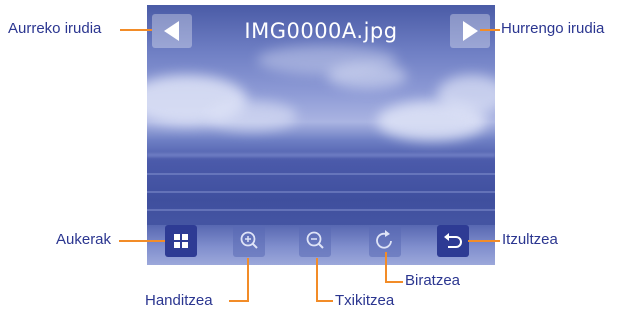 Image resolution: width=622 pixels, height=315 pixels. Describe the element at coordinates (365, 300) in the screenshot. I see `callout-zoom-out: Txikitzea` at that location.